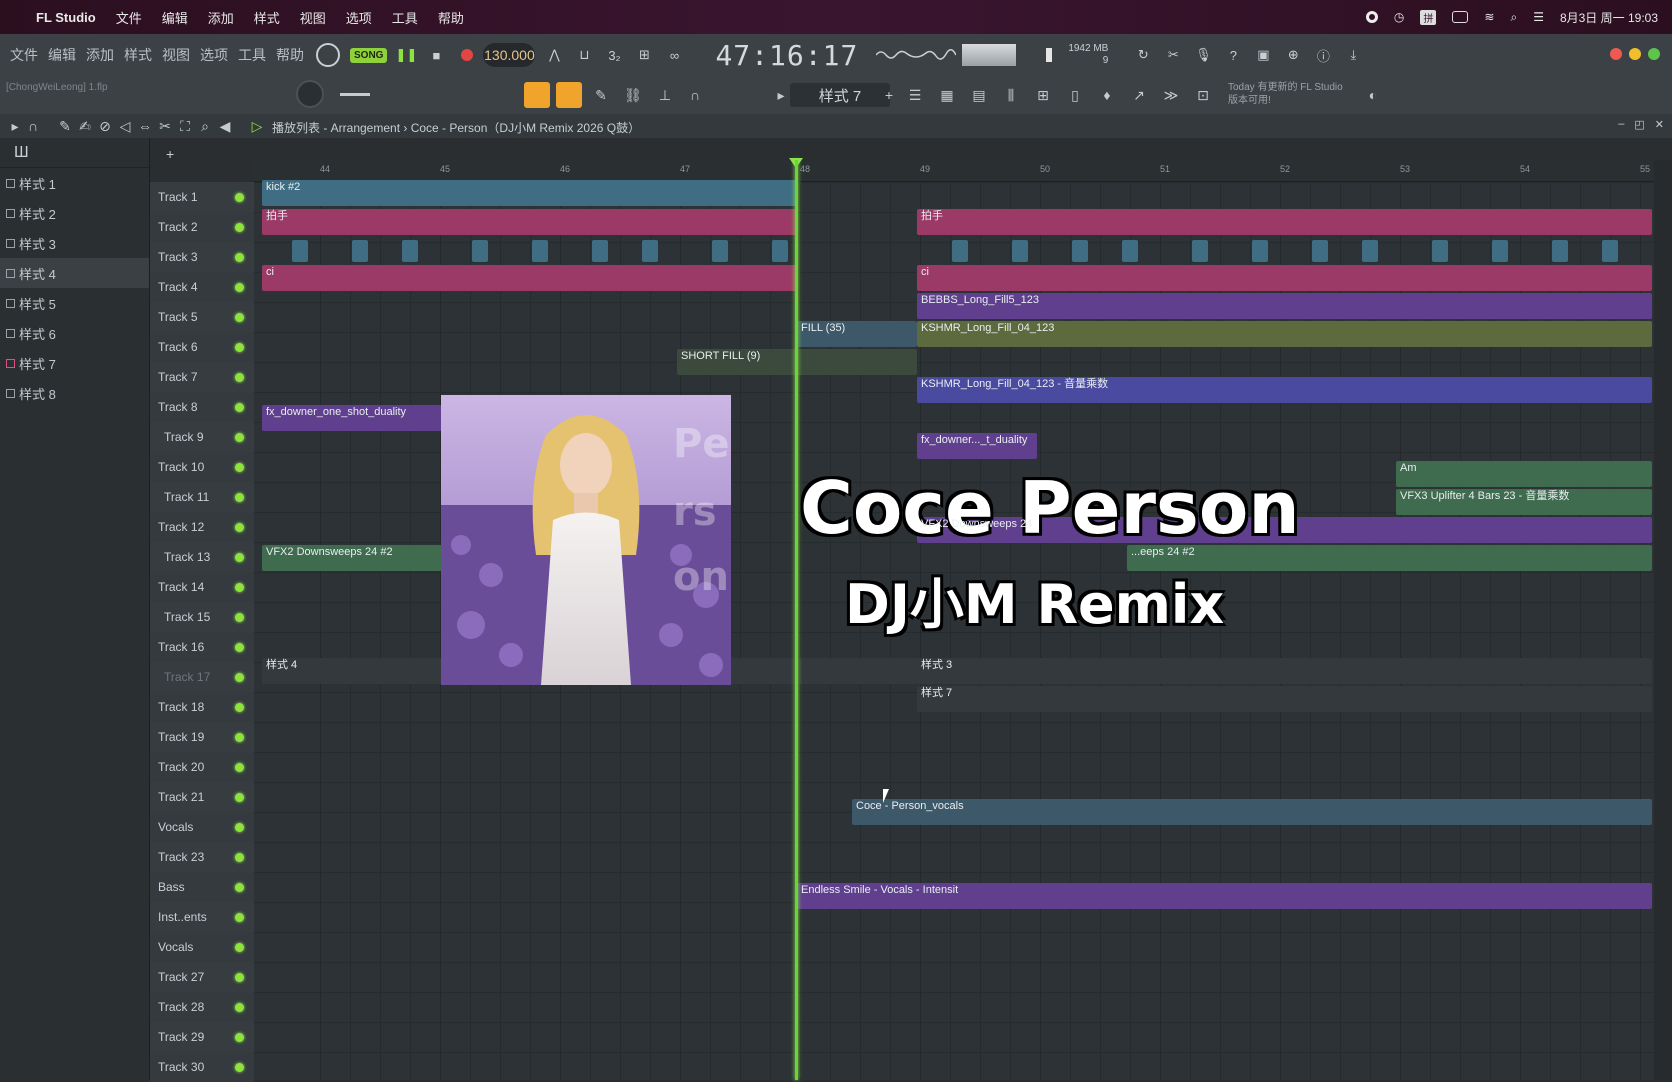 This screenshot has width=1672, height=1082. Describe the element at coordinates (202, 317) in the screenshot. I see `track-header: Track 5` at that location.